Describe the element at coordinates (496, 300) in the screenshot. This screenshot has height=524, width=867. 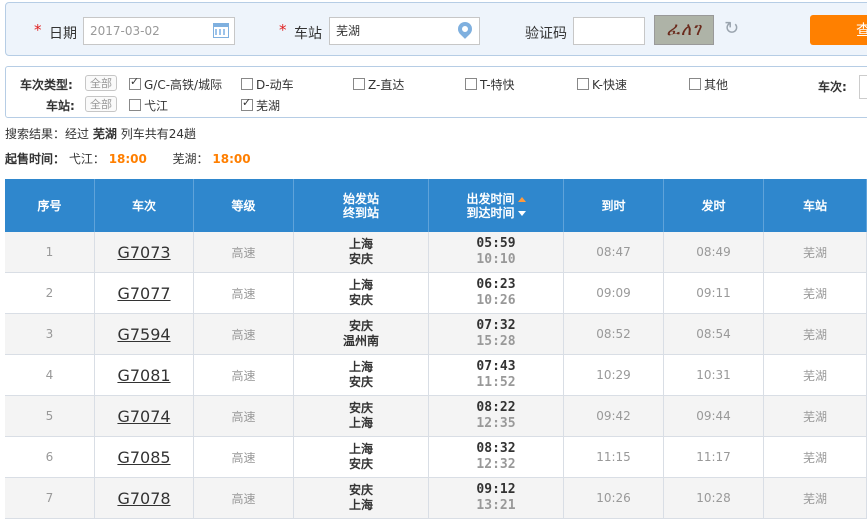
I see `arrival-time: 10:26` at that location.